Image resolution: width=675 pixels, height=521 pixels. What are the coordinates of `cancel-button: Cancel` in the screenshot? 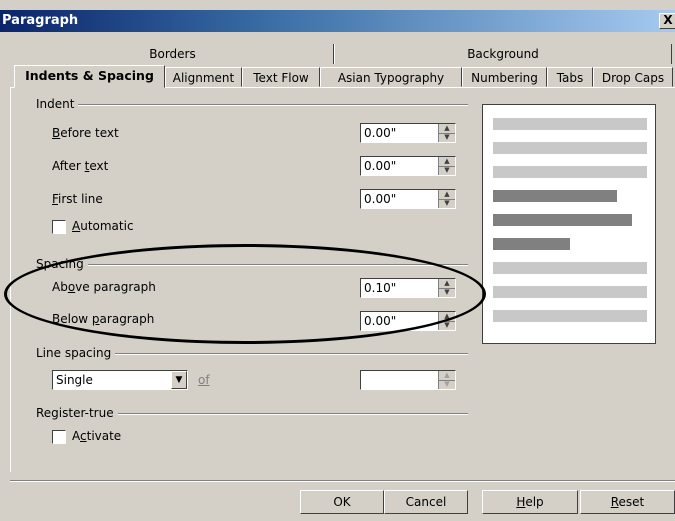 It's located at (426, 502).